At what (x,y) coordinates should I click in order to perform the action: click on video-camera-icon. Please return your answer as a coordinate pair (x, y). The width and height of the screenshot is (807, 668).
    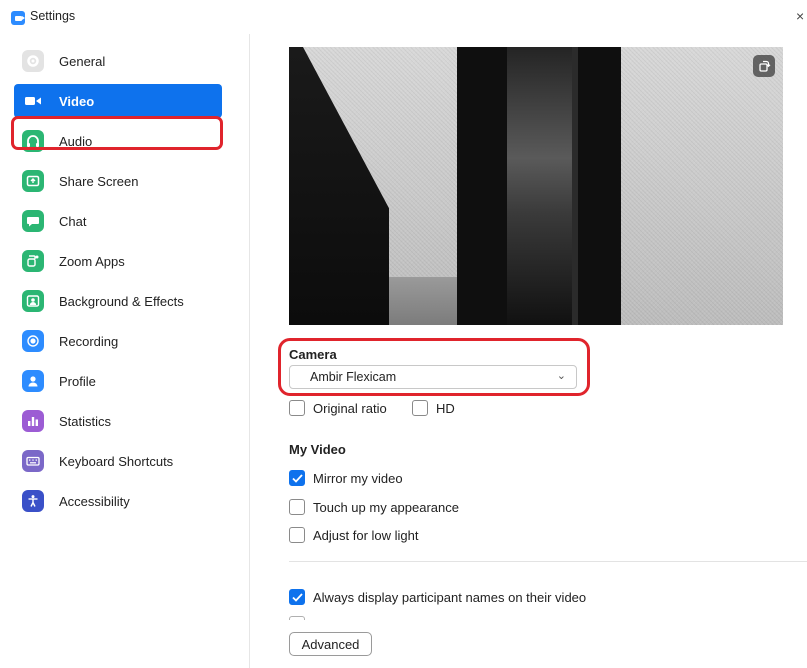
    Looking at the image, I should click on (33, 101).